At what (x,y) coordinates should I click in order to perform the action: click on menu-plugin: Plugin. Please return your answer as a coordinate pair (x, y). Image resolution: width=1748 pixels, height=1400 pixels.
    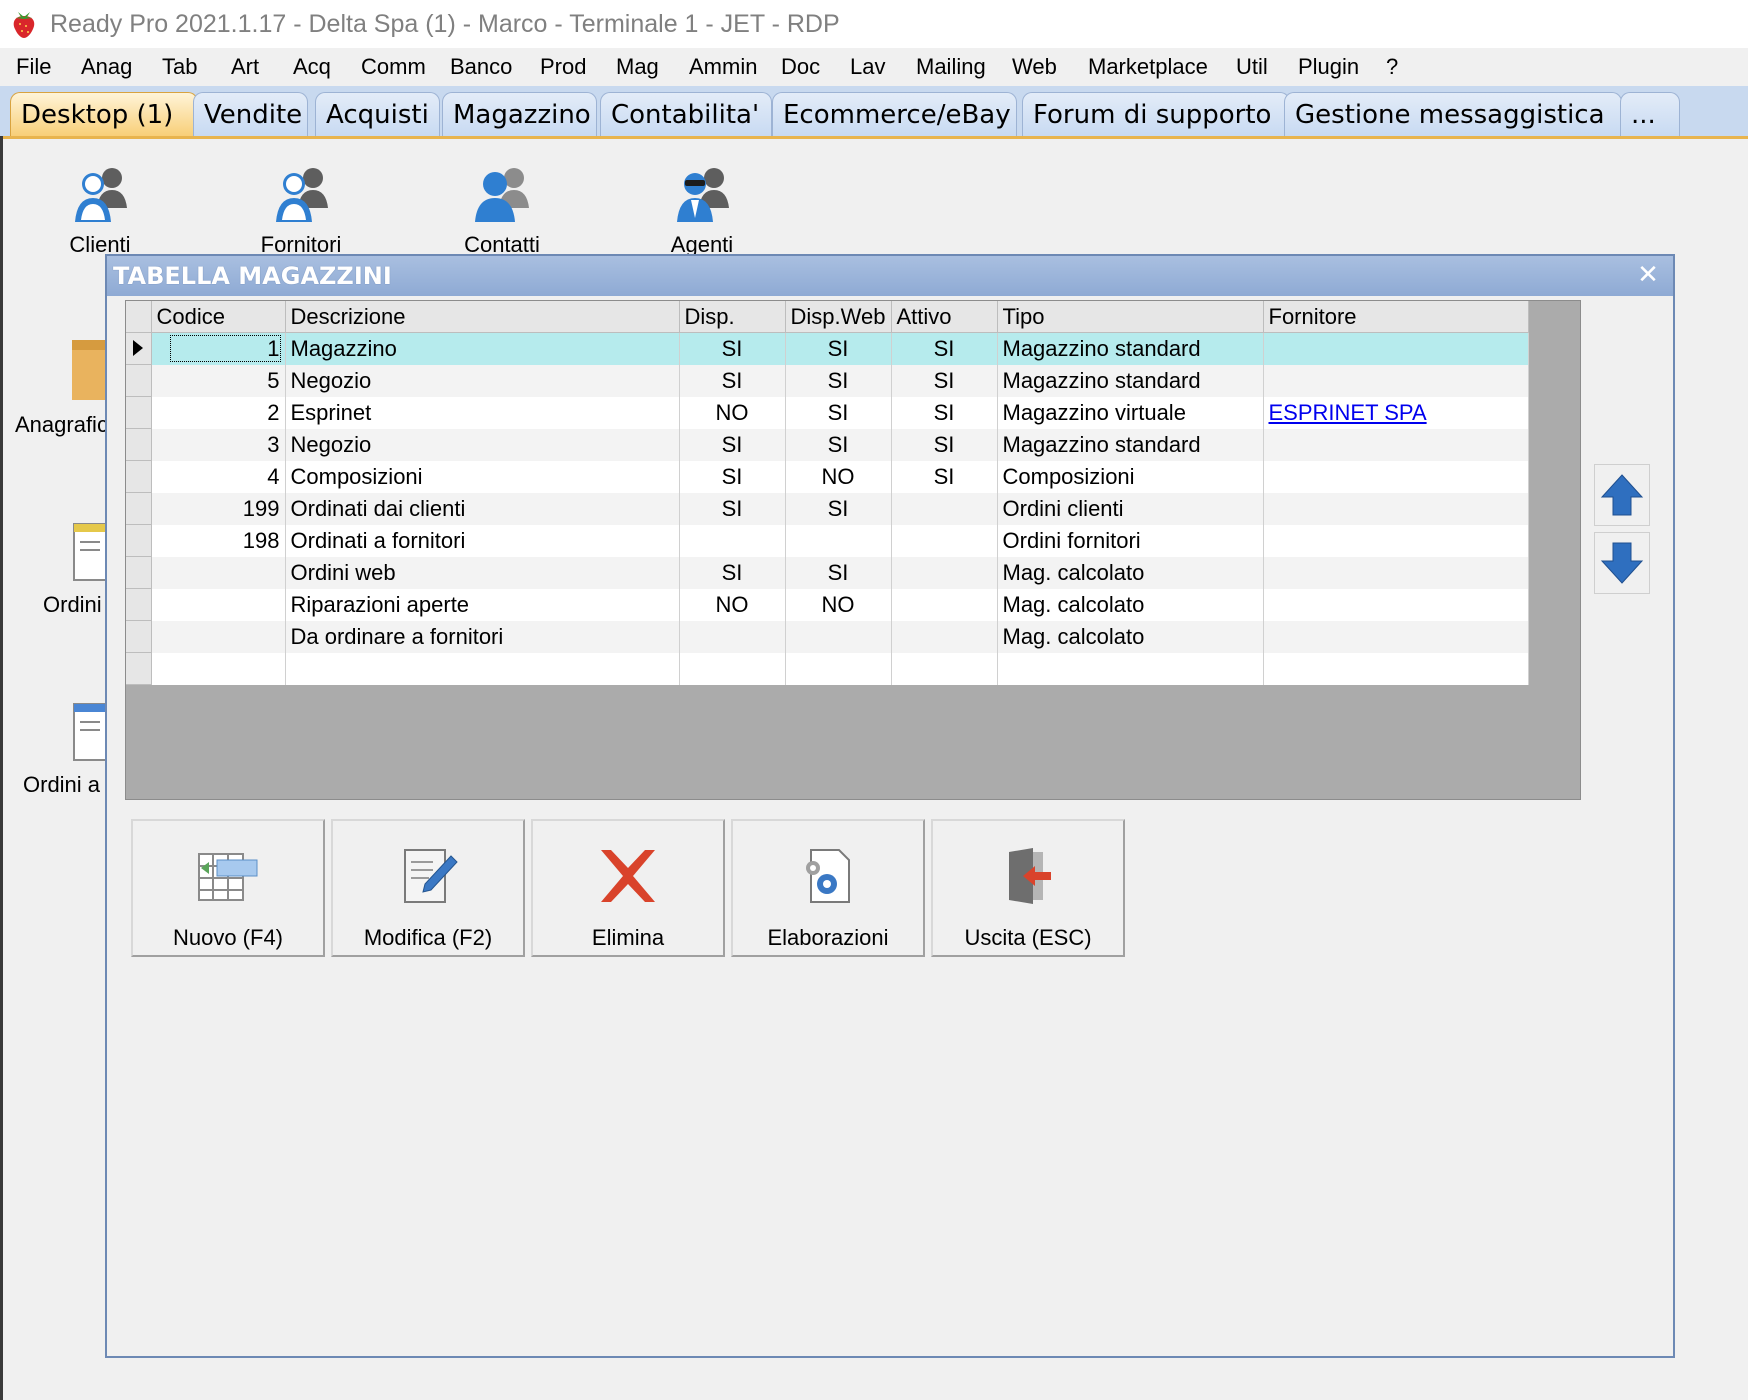
    Looking at the image, I should click on (1328, 67).